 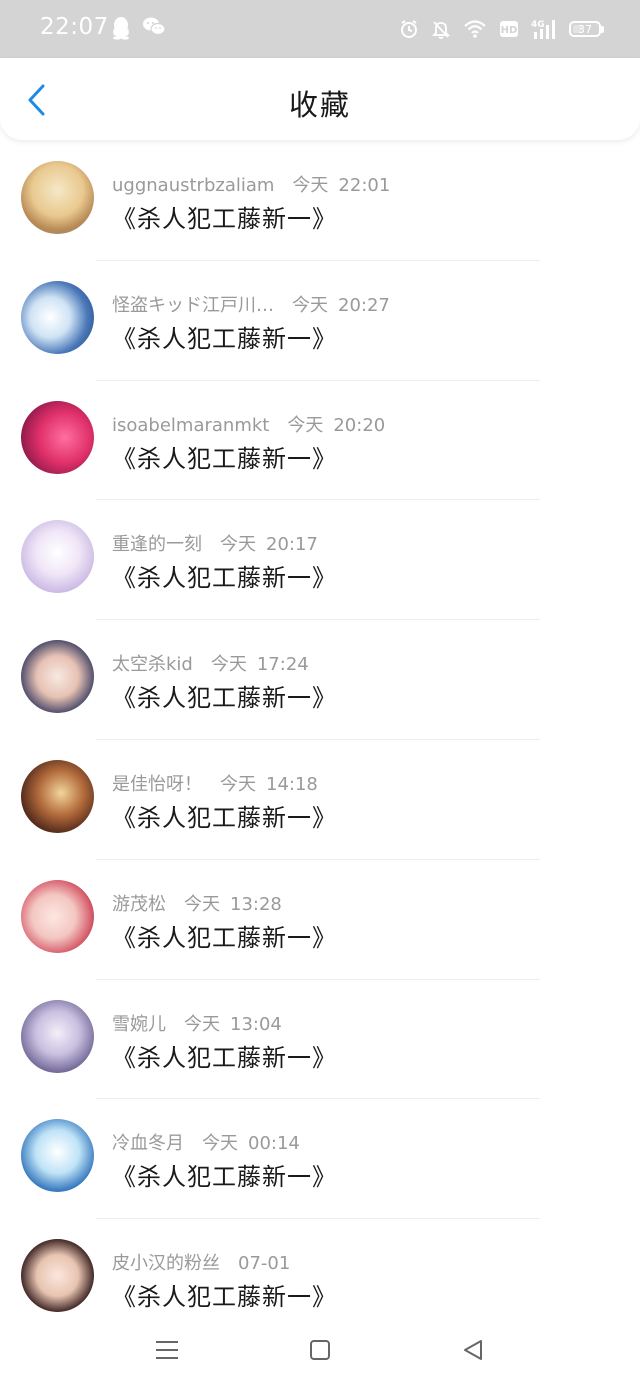 I want to click on item-time: 13:28, so click(x=256, y=904).